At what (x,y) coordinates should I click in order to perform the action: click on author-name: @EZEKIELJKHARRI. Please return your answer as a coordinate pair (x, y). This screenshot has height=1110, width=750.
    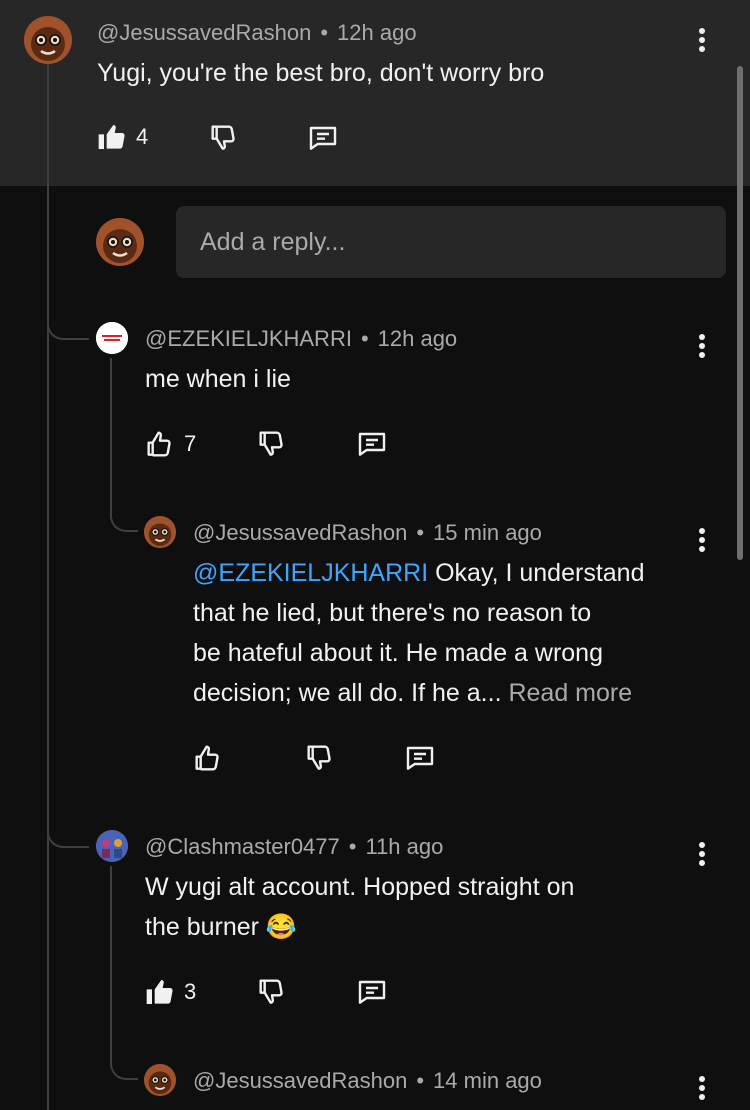
    Looking at the image, I should click on (248, 338).